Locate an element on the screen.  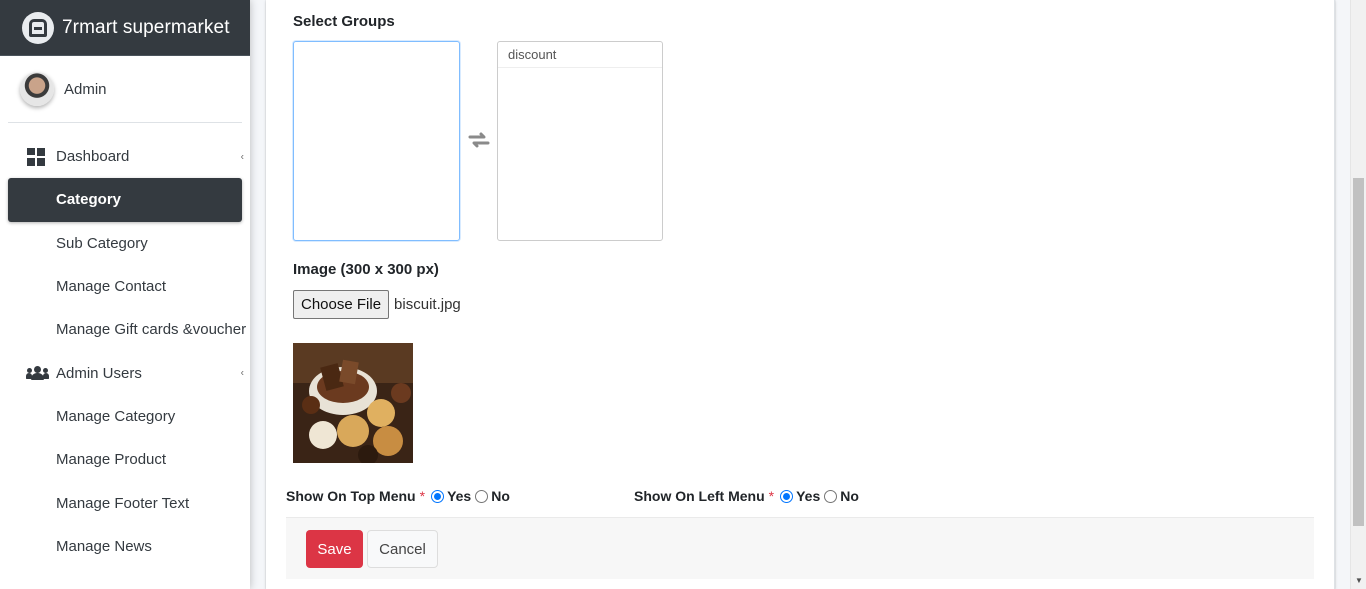
top-menu-yes-label: Yes is located at coordinates (459, 496).